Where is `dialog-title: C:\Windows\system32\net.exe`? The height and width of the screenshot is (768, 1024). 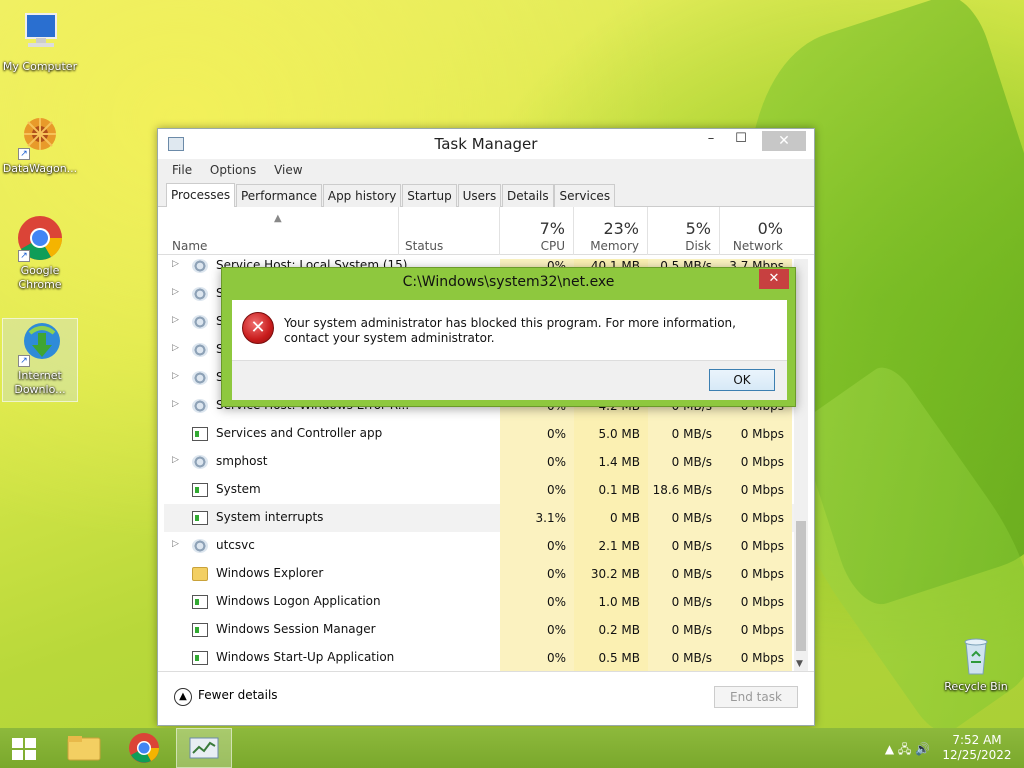
dialog-title: C:\Windows\system32\net.exe is located at coordinates (508, 282).